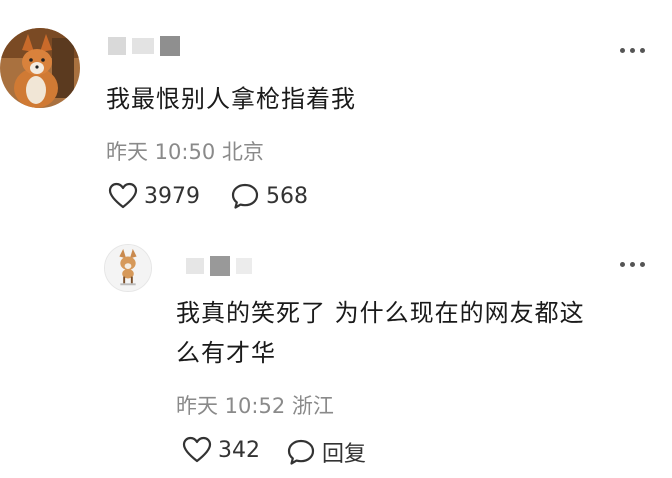 This screenshot has width=672, height=478. I want to click on reply-username-blurred, so click(219, 266).